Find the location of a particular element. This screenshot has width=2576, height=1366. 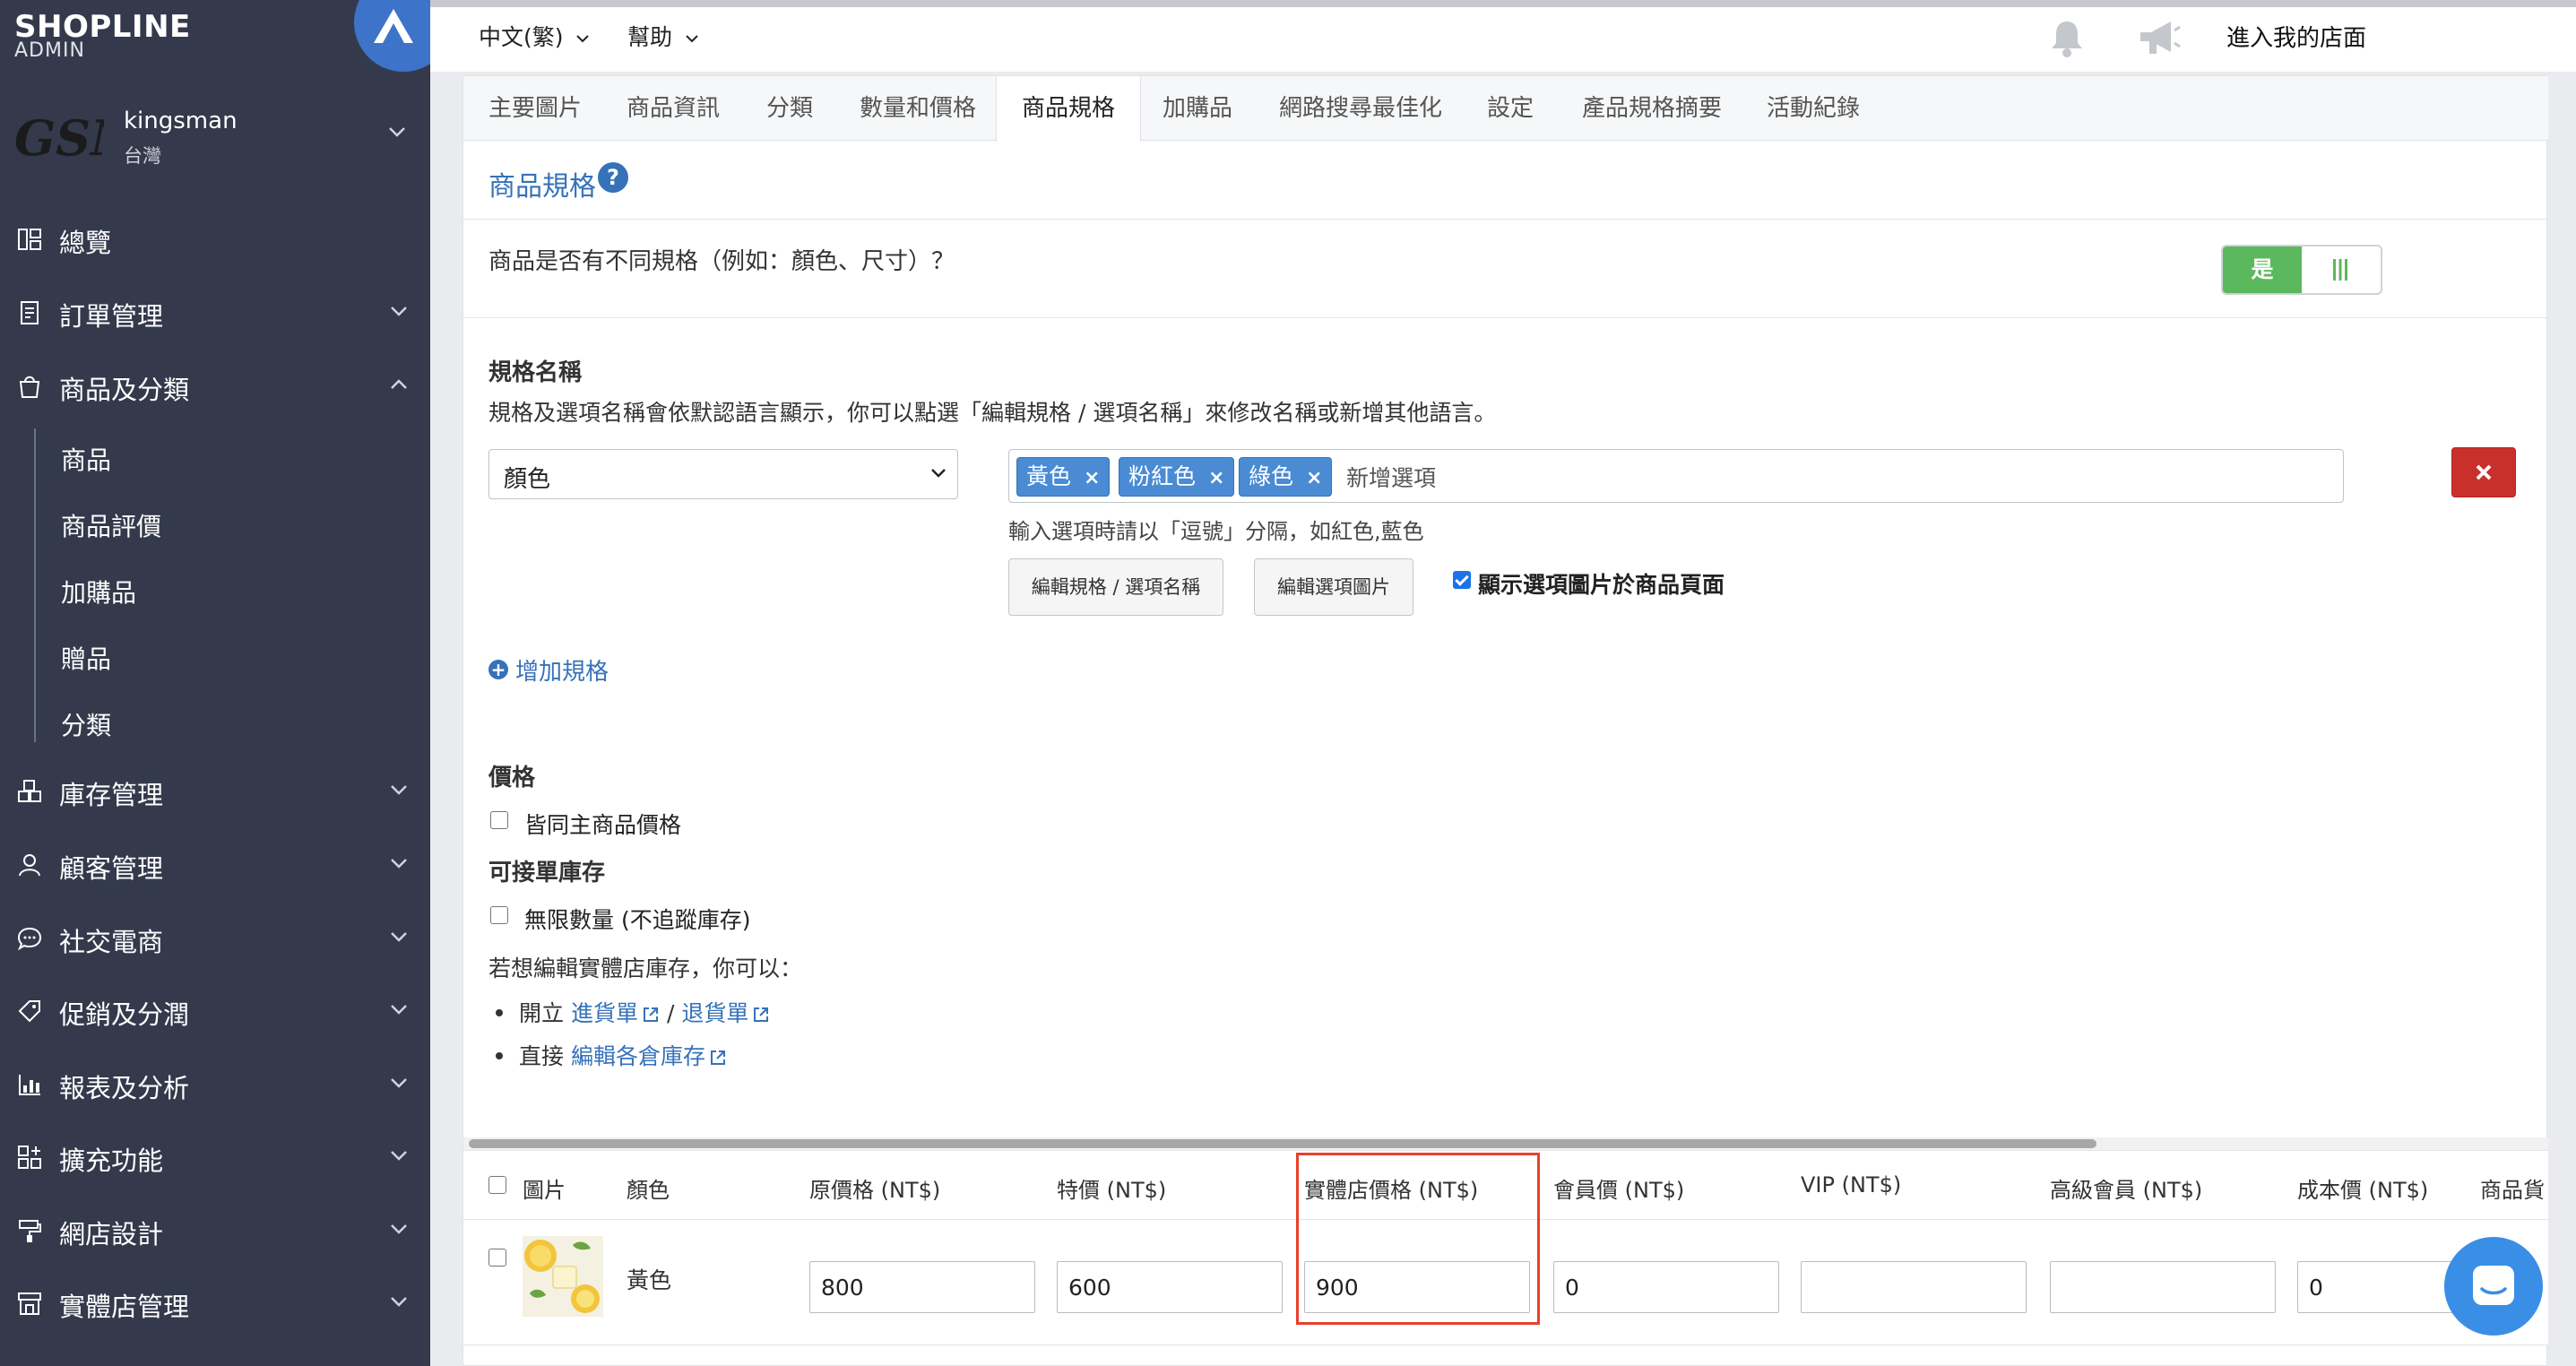

sale-price-input: 600 is located at coordinates (1170, 1287).